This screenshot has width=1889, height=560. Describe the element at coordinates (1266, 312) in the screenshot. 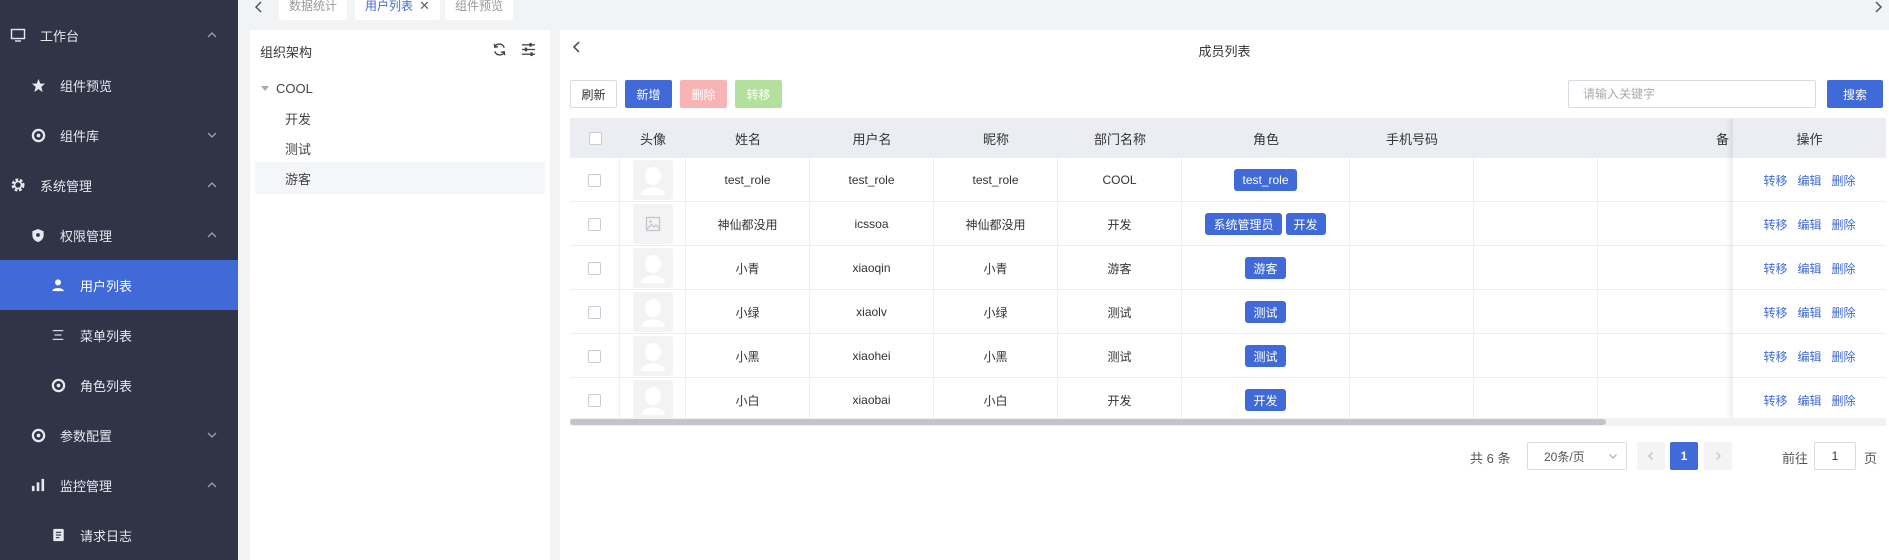

I see `cell-roles: 测试` at that location.